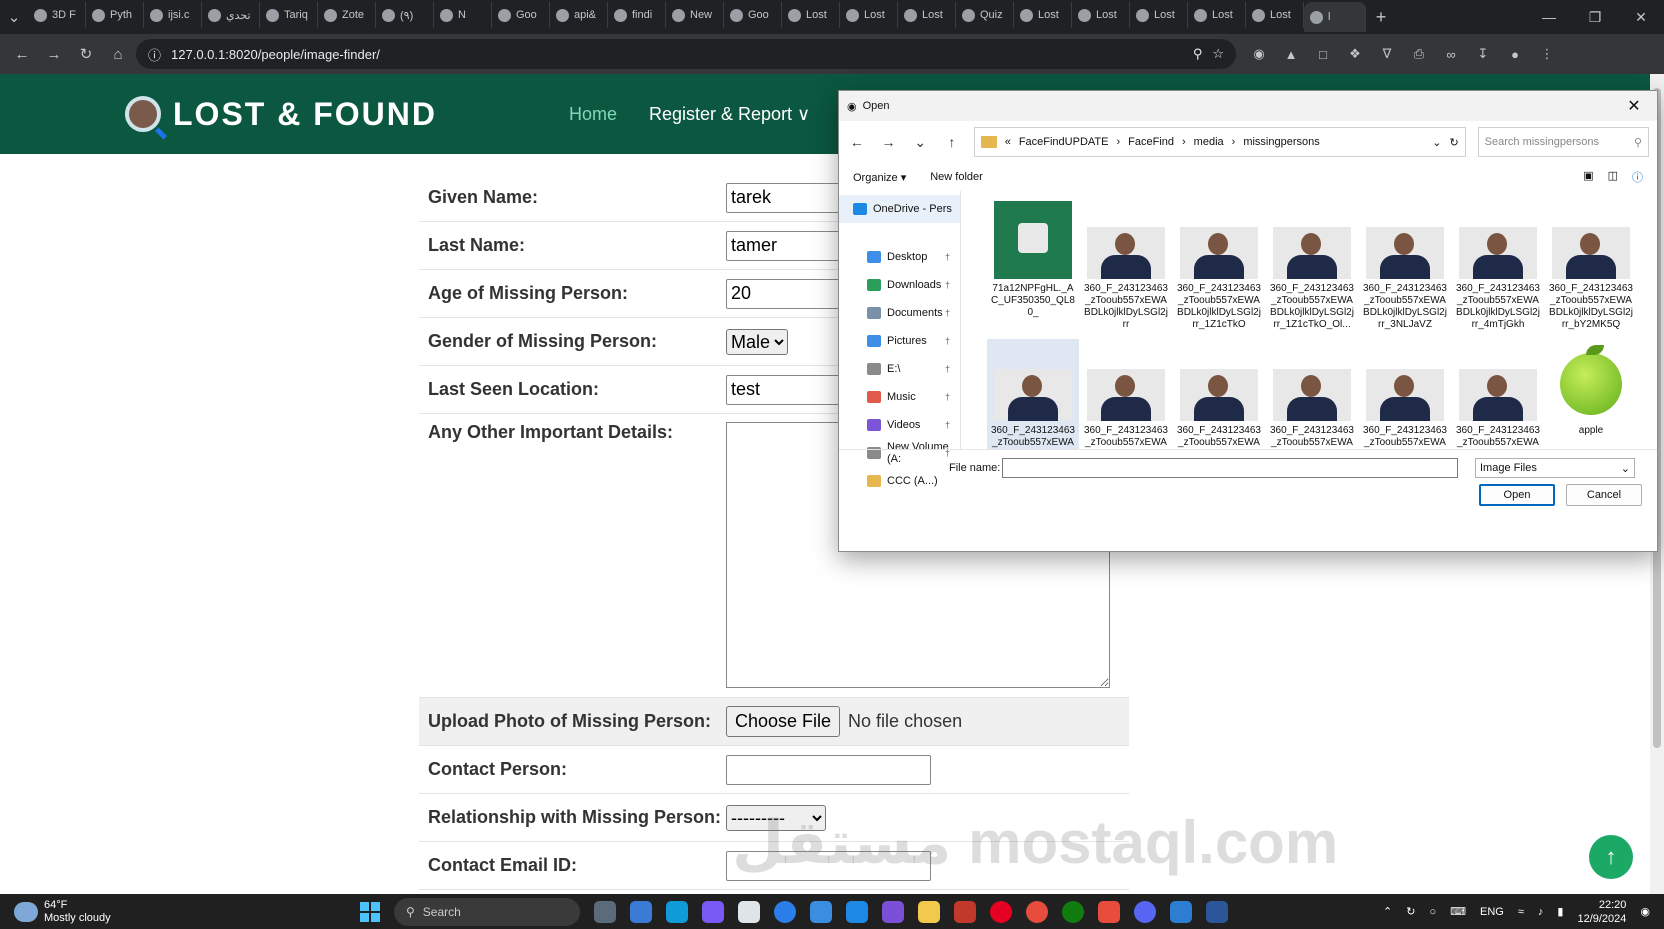  What do you see at coordinates (1145, 911) in the screenshot?
I see `discord-icon` at bounding box center [1145, 911].